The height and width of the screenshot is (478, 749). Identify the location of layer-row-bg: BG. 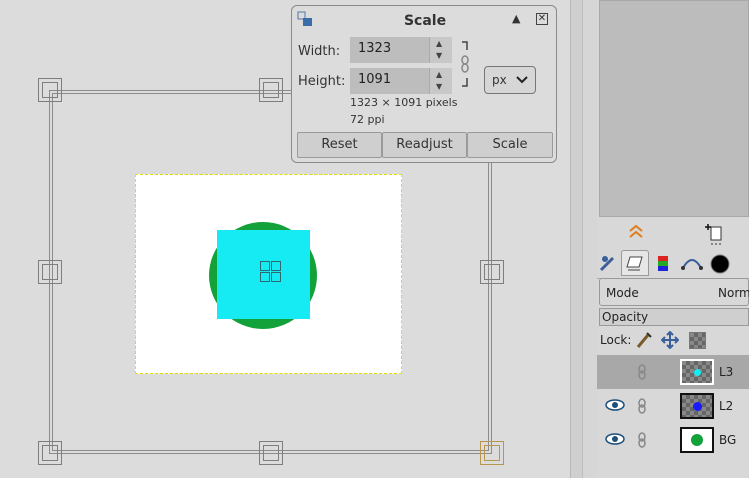
(673, 440).